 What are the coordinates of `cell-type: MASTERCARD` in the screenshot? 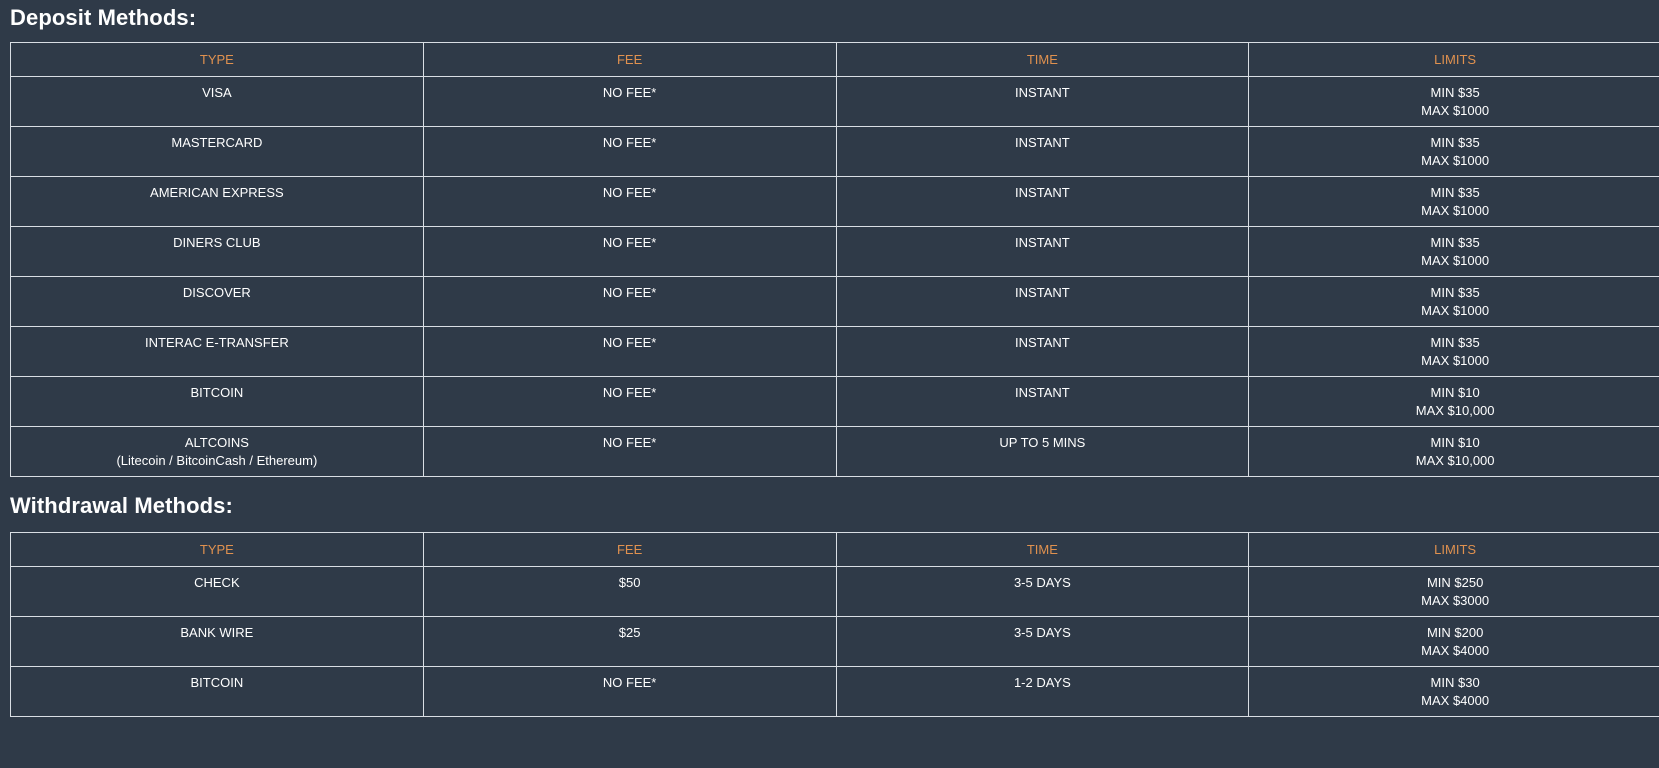 It's located at (217, 151).